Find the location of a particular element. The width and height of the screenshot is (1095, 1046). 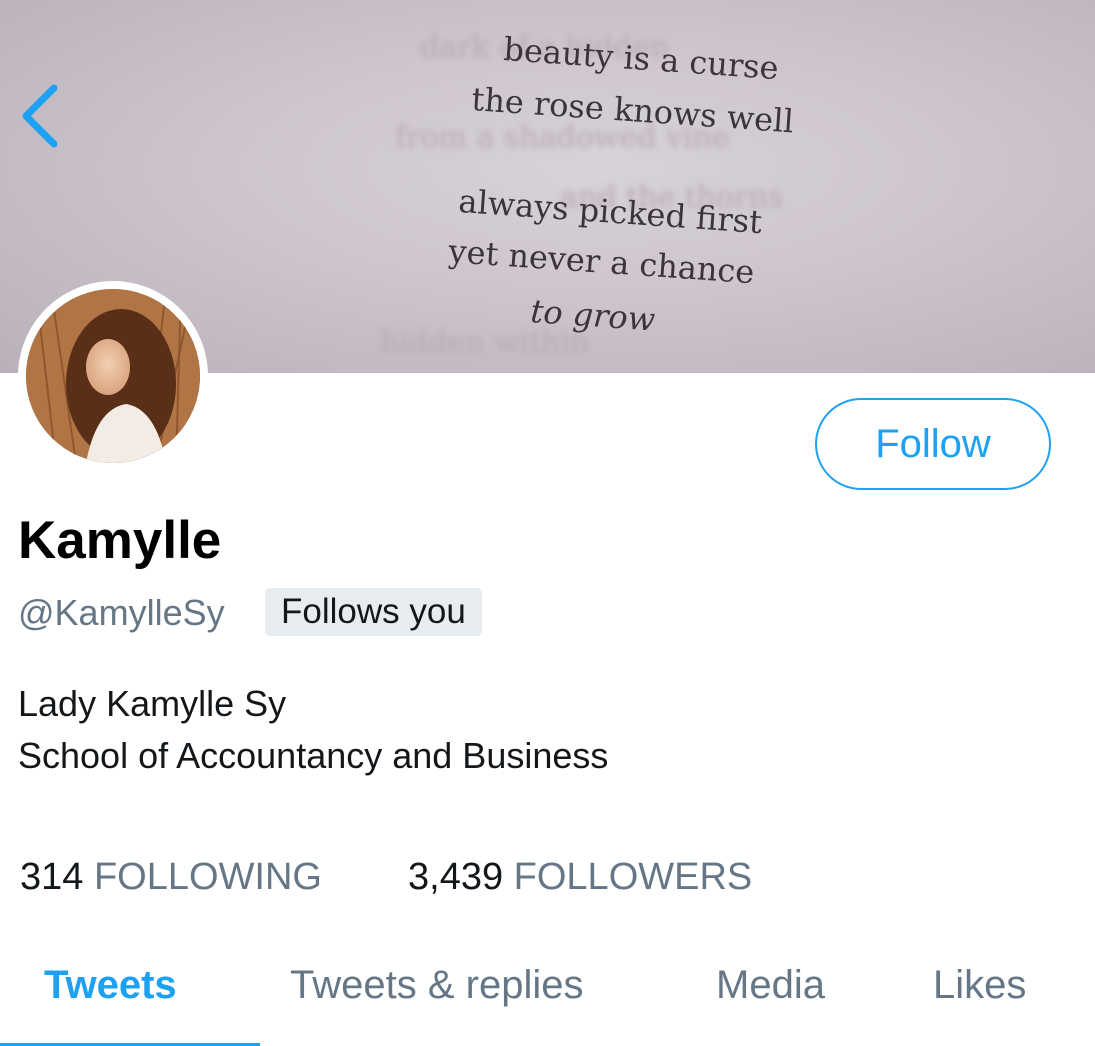

back-button is located at coordinates (41, 116).